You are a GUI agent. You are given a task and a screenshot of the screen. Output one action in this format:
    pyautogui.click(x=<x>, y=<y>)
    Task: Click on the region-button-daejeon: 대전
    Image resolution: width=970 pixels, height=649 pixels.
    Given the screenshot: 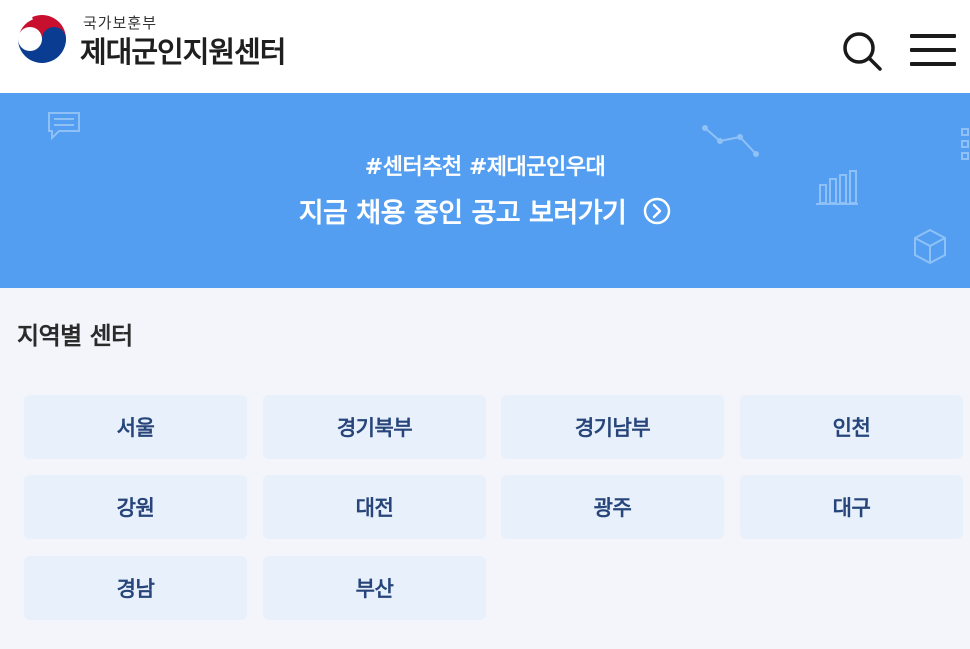 What is the action you would take?
    pyautogui.click(x=374, y=507)
    